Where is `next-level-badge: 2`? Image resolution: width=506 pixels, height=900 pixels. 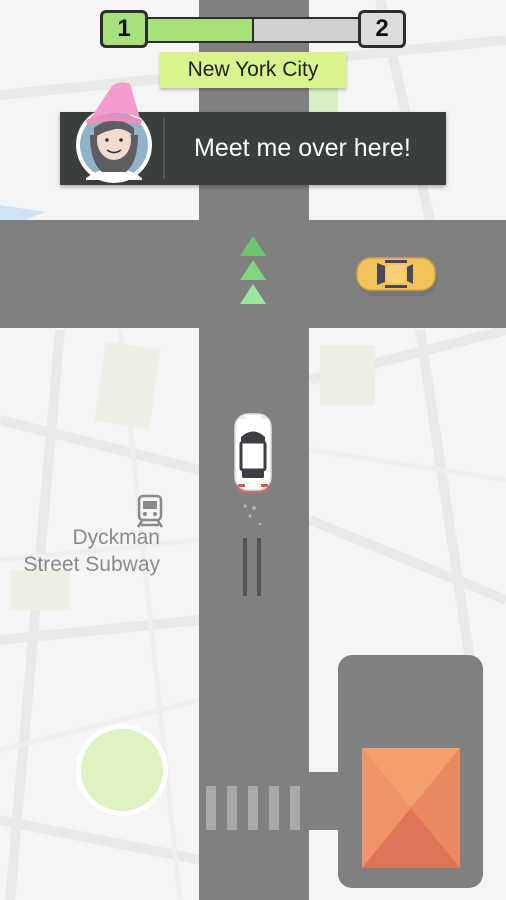 next-level-badge: 2 is located at coordinates (382, 29).